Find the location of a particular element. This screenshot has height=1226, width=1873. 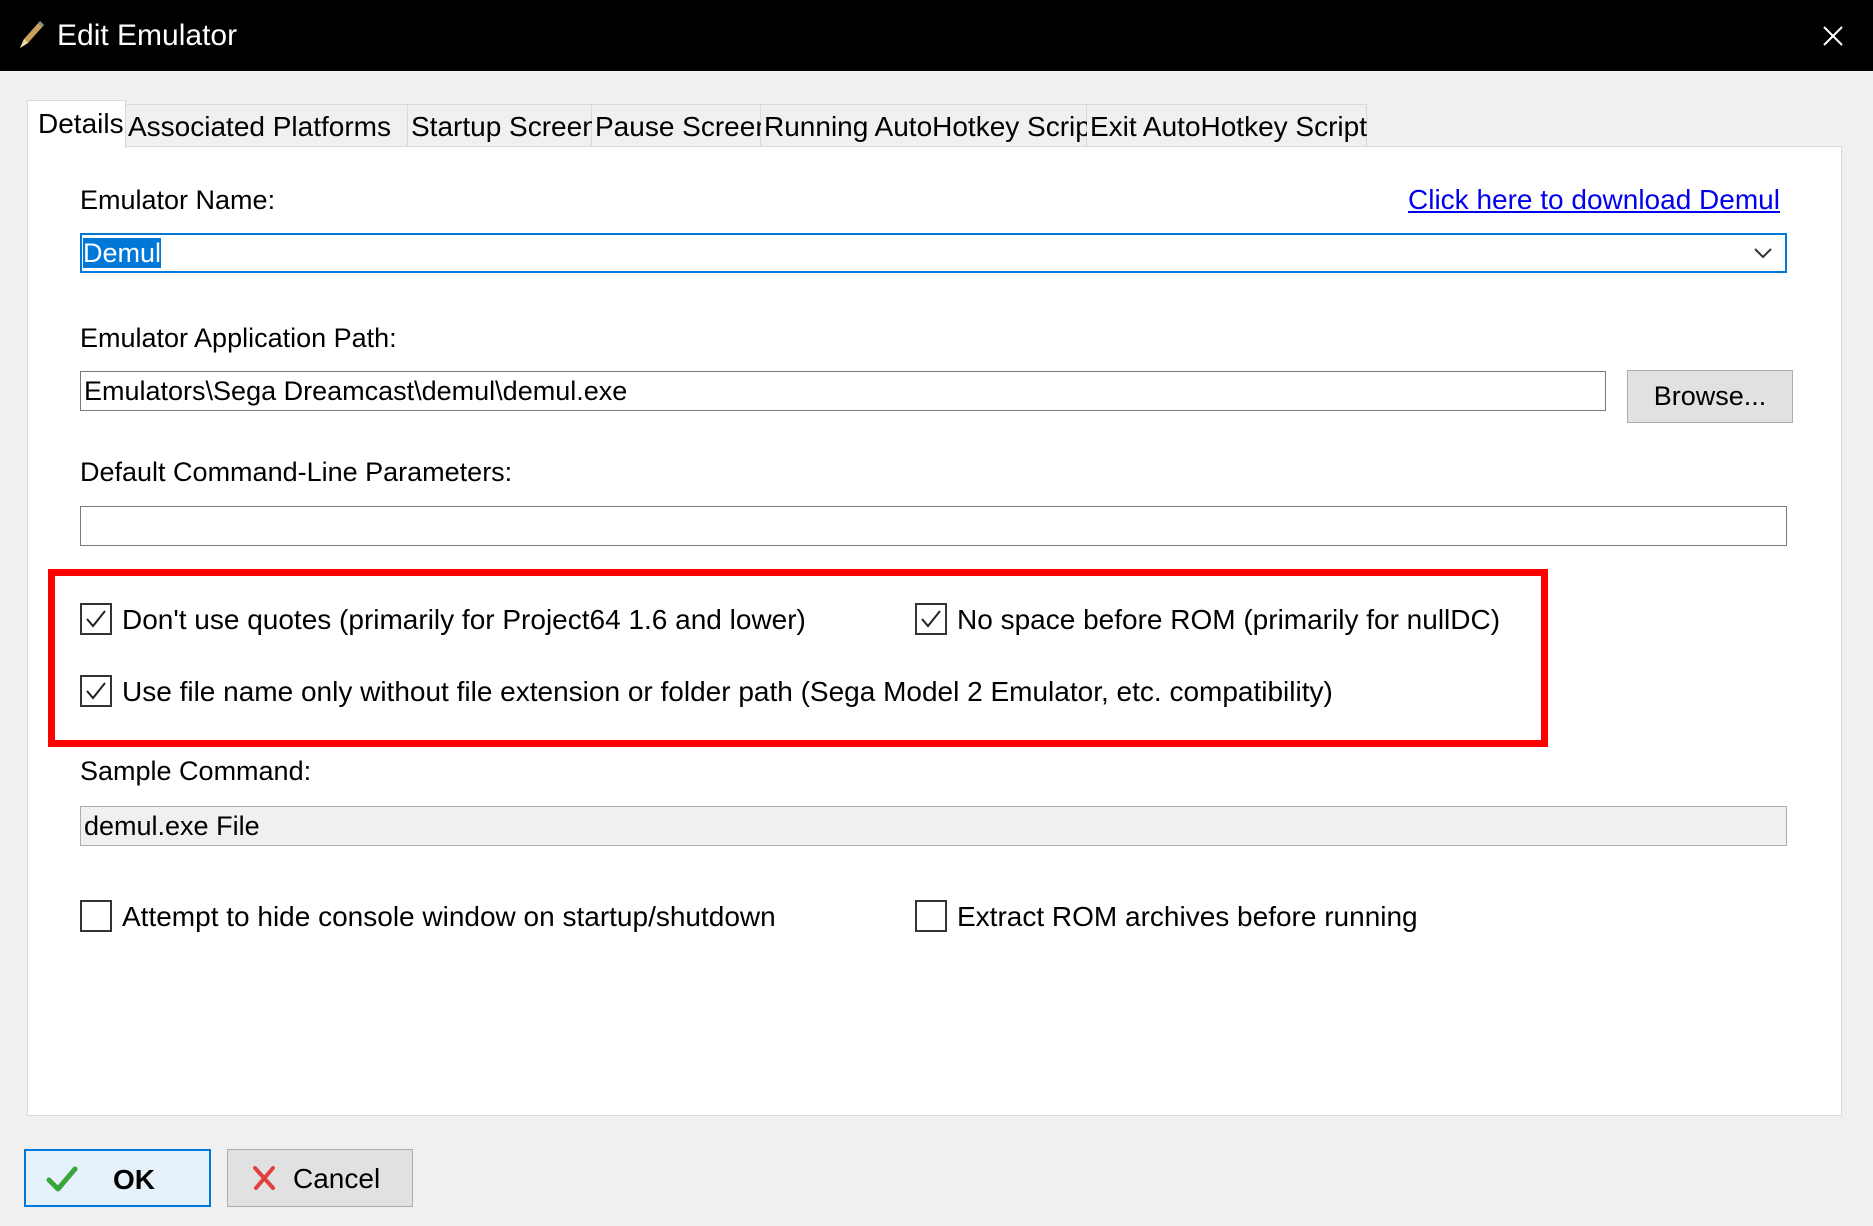

close-icon is located at coordinates (1833, 35).